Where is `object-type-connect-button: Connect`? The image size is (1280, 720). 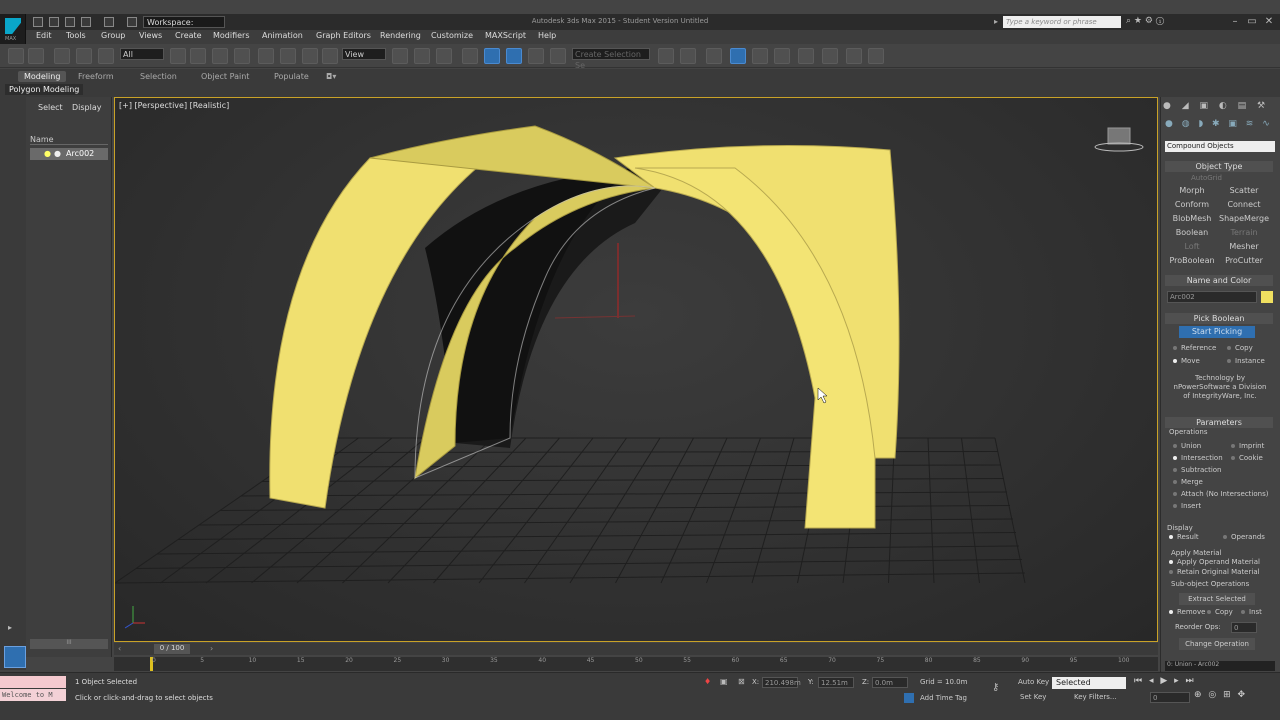
object-type-connect-button: Connect is located at coordinates (1244, 205).